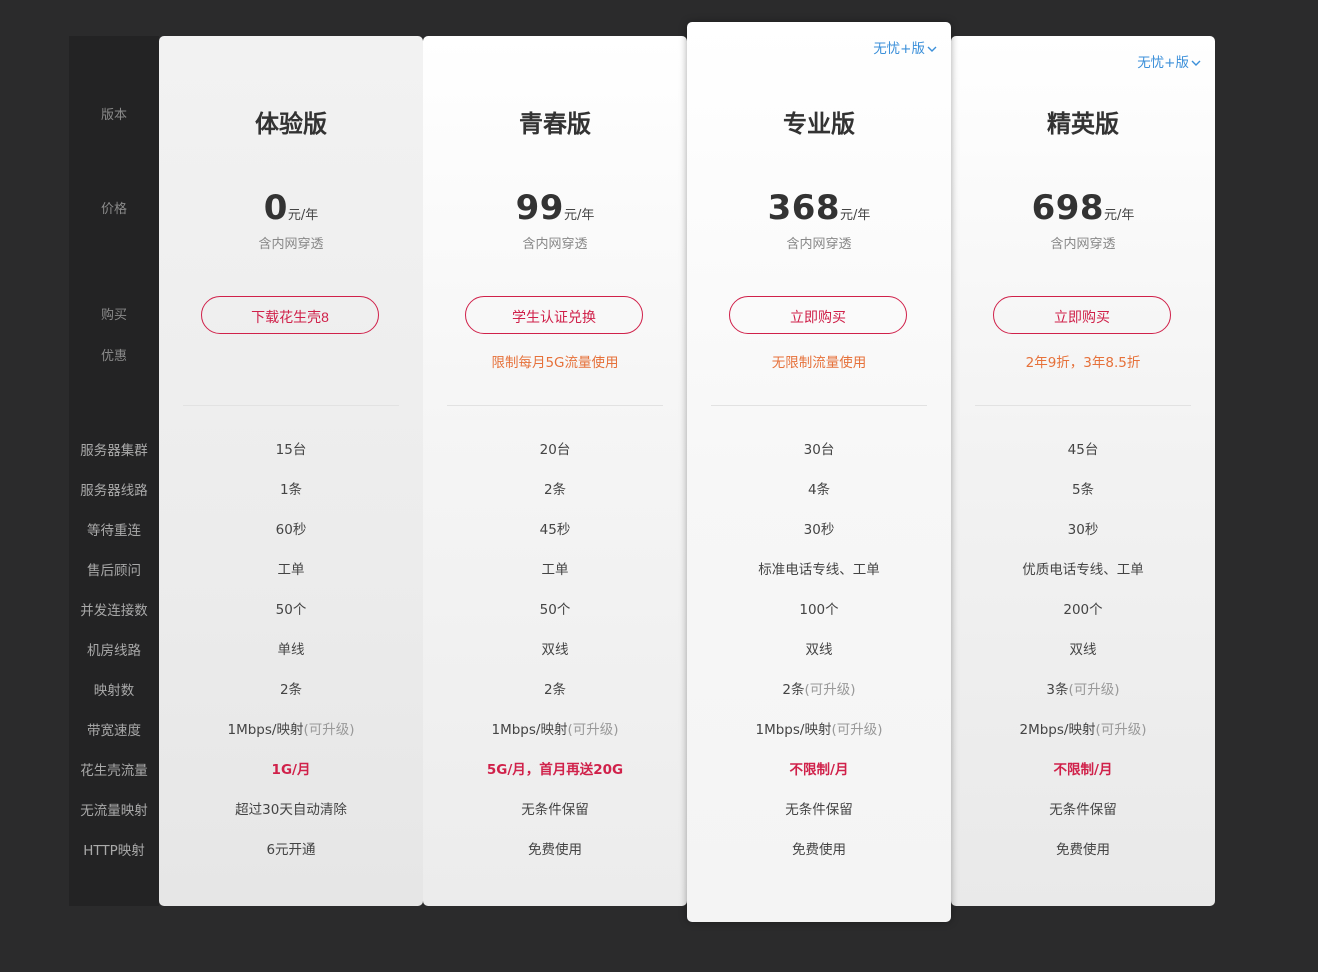  I want to click on feature-value: 5G/月，首月再送20G, so click(555, 770).